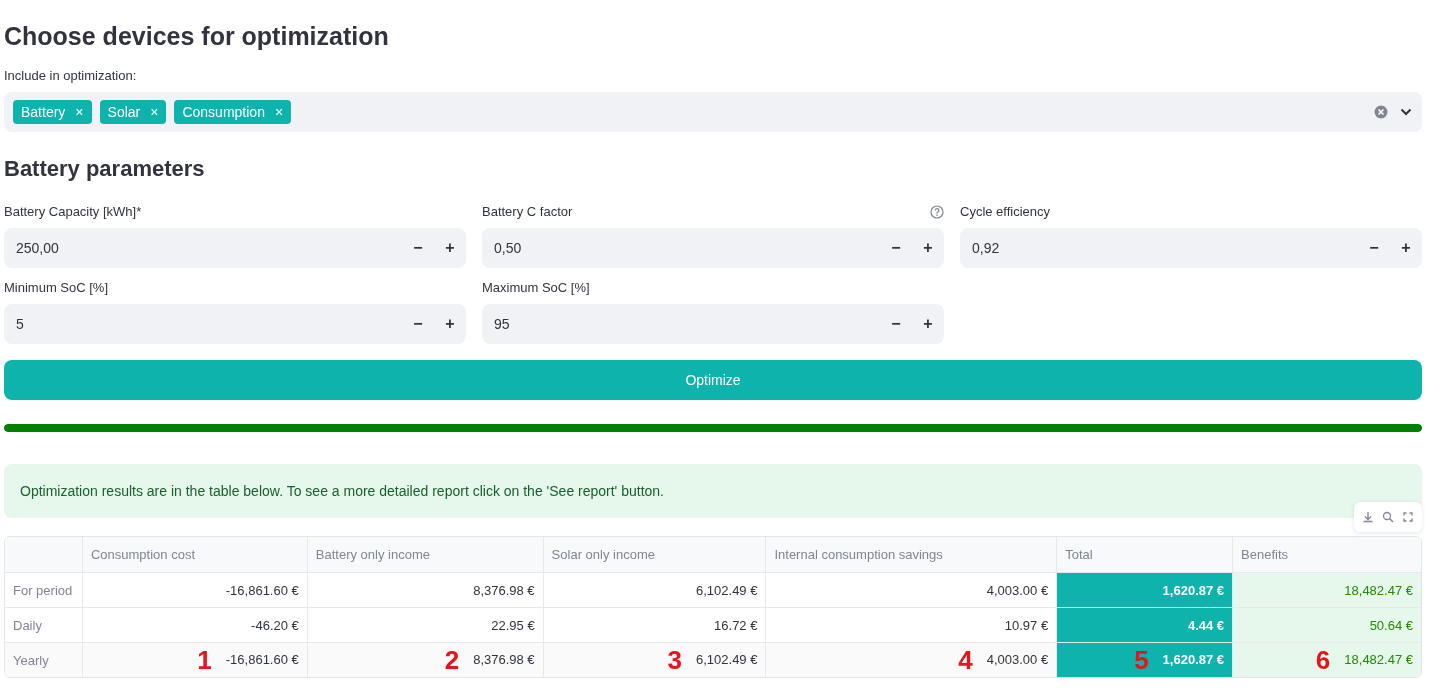 Image resolution: width=1434 pixels, height=698 pixels. I want to click on number-input: 95 − +, so click(713, 324).